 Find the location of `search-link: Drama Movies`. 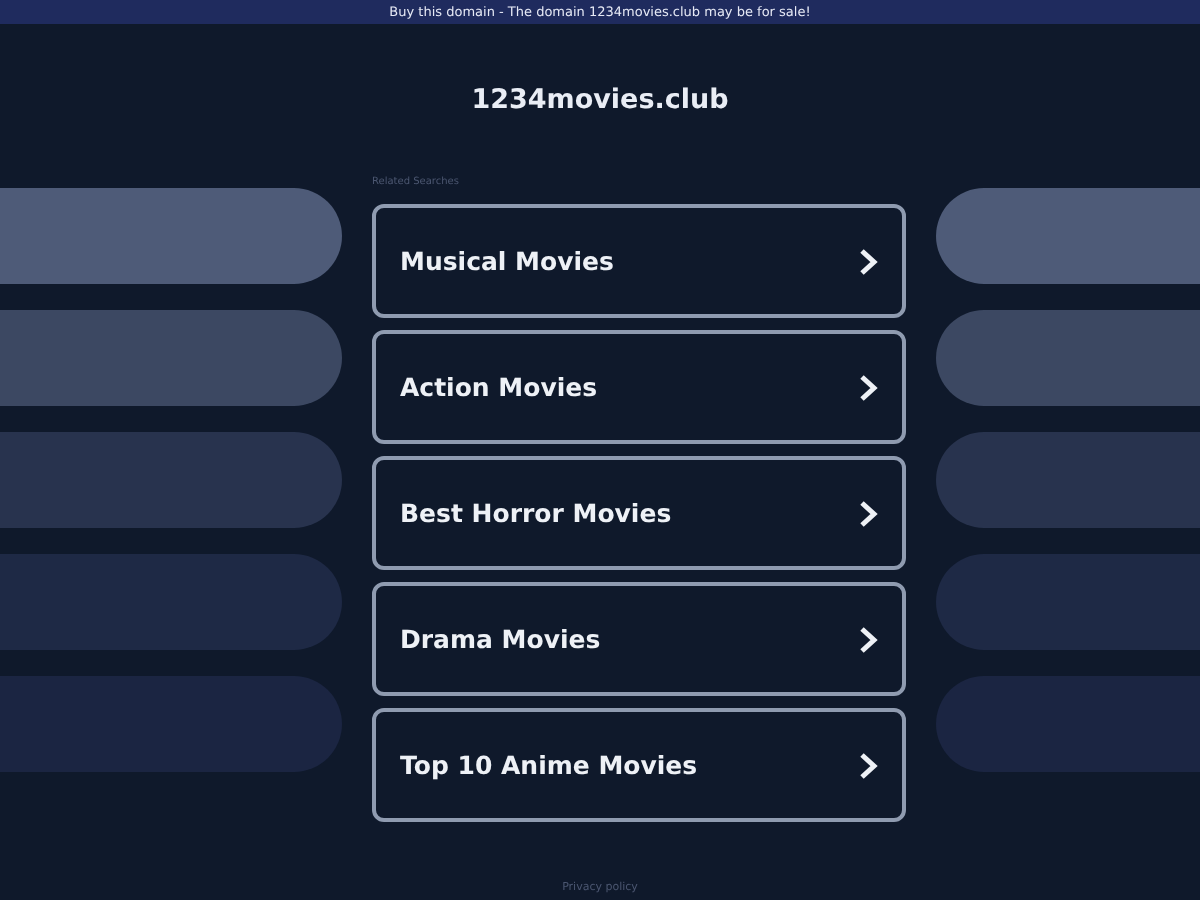

search-link: Drama Movies is located at coordinates (639, 639).